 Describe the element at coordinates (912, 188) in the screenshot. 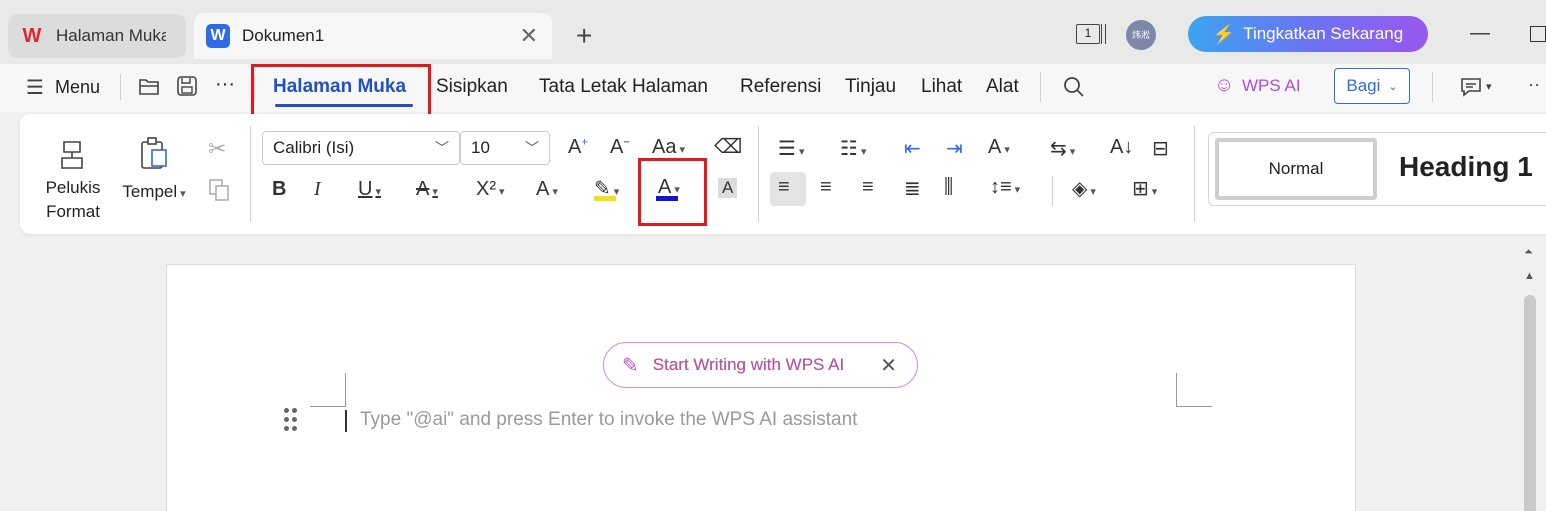

I see `justify-icon: ≣` at that location.